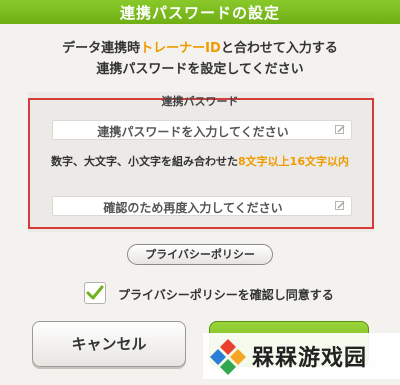  I want to click on agree-checkbox, so click(95, 293).